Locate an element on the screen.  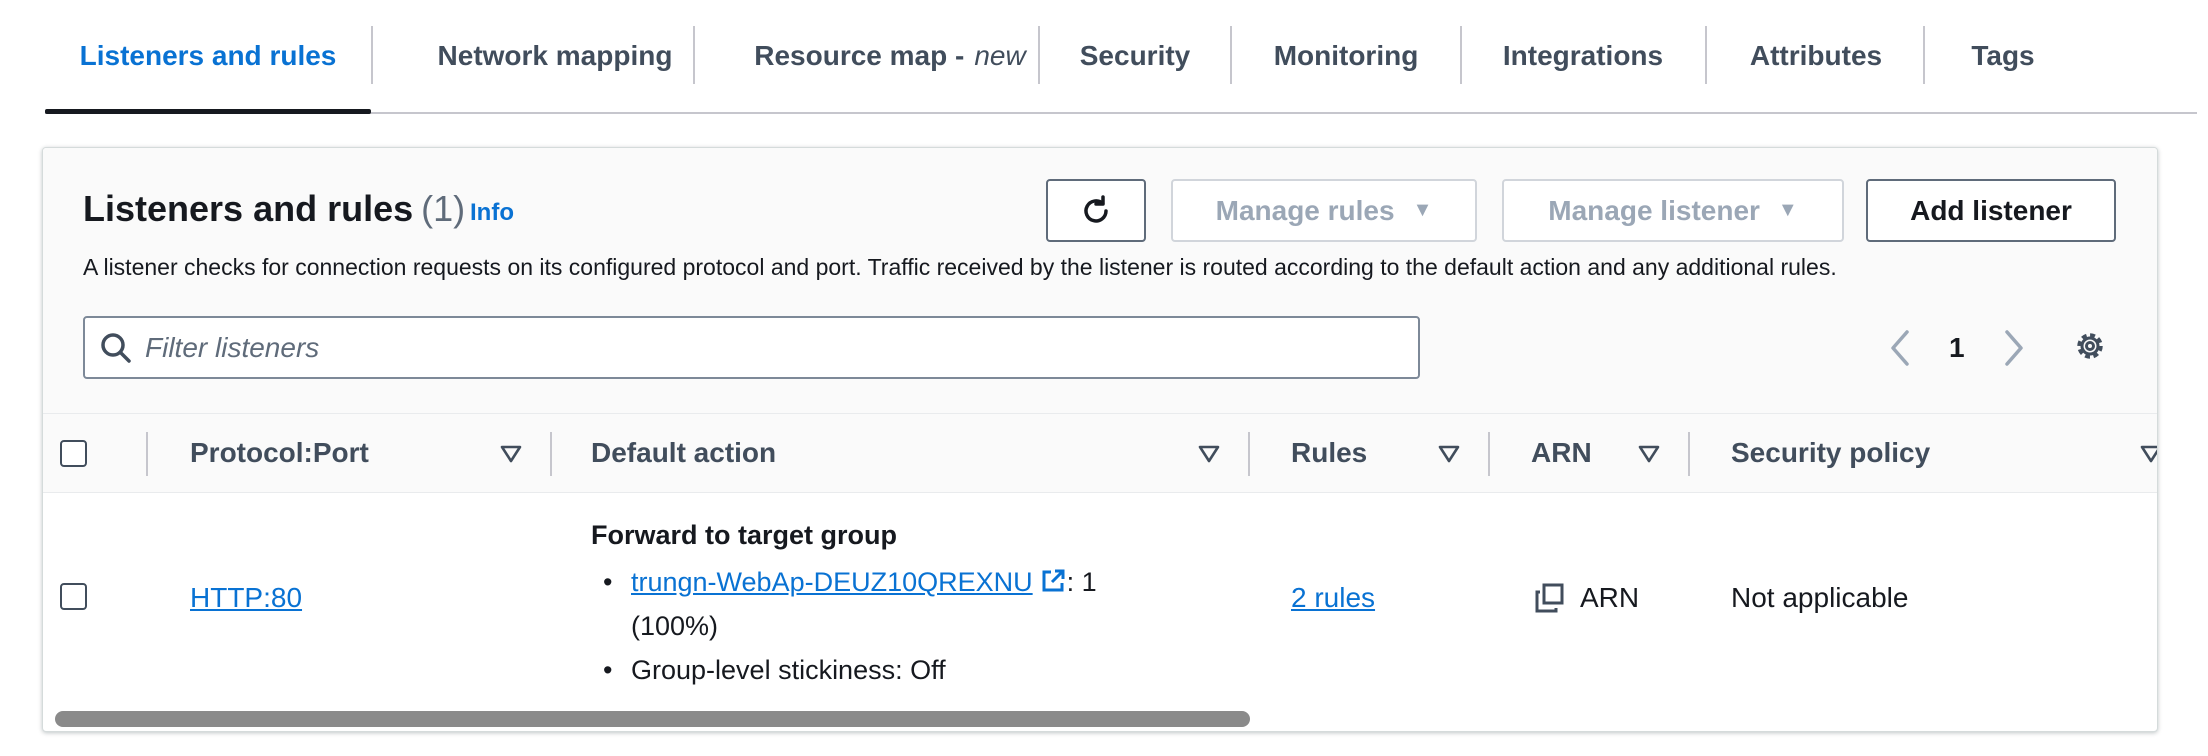
page-number: 1 is located at coordinates (1957, 348).